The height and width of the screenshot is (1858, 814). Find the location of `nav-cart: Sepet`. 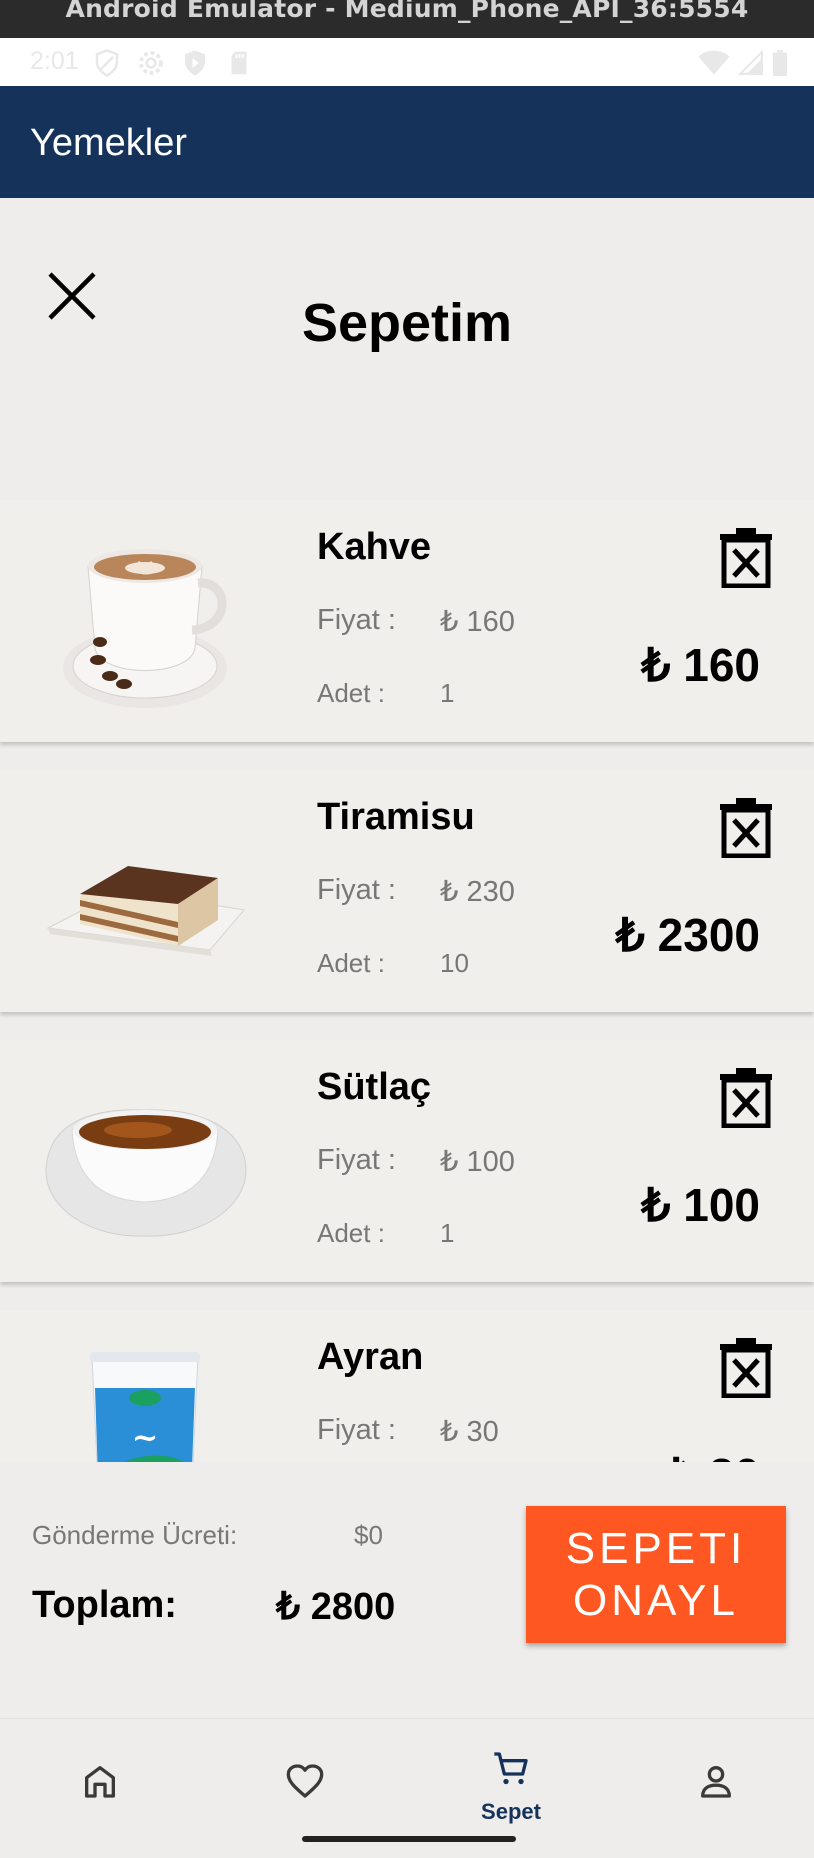

nav-cart: Sepet is located at coordinates (511, 1785).